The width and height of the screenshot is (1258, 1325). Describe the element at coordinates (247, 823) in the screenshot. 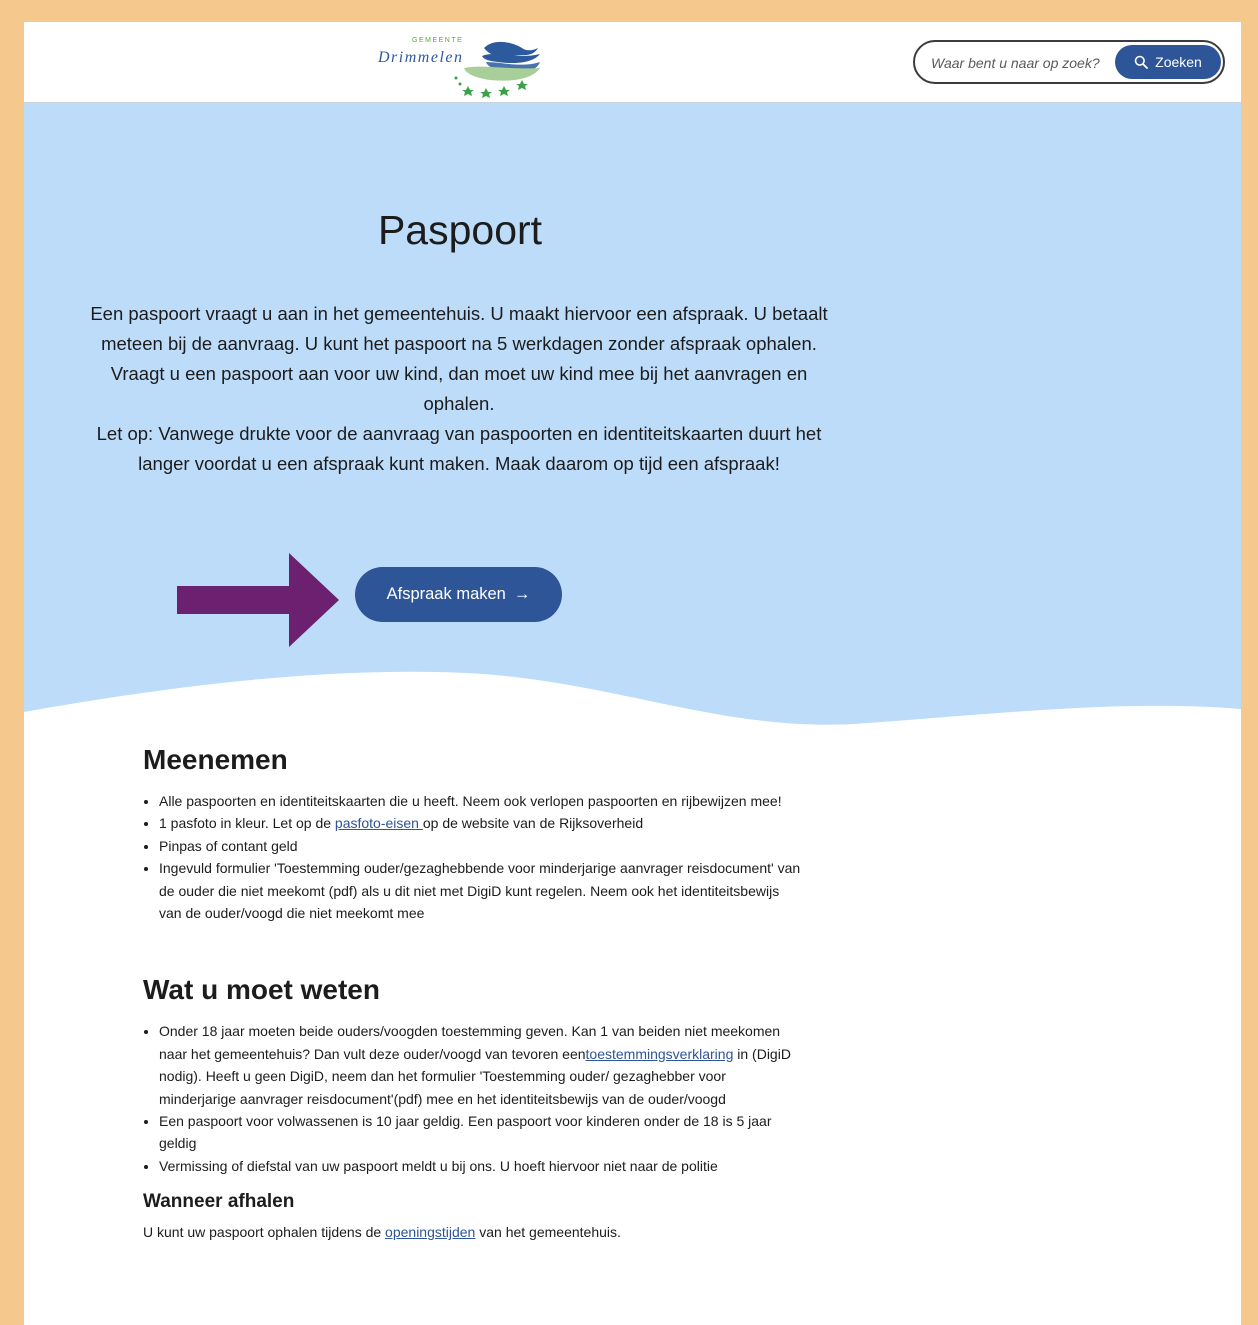

I see `list-item-text: 1 pasfoto in kleur. Let op de` at that location.